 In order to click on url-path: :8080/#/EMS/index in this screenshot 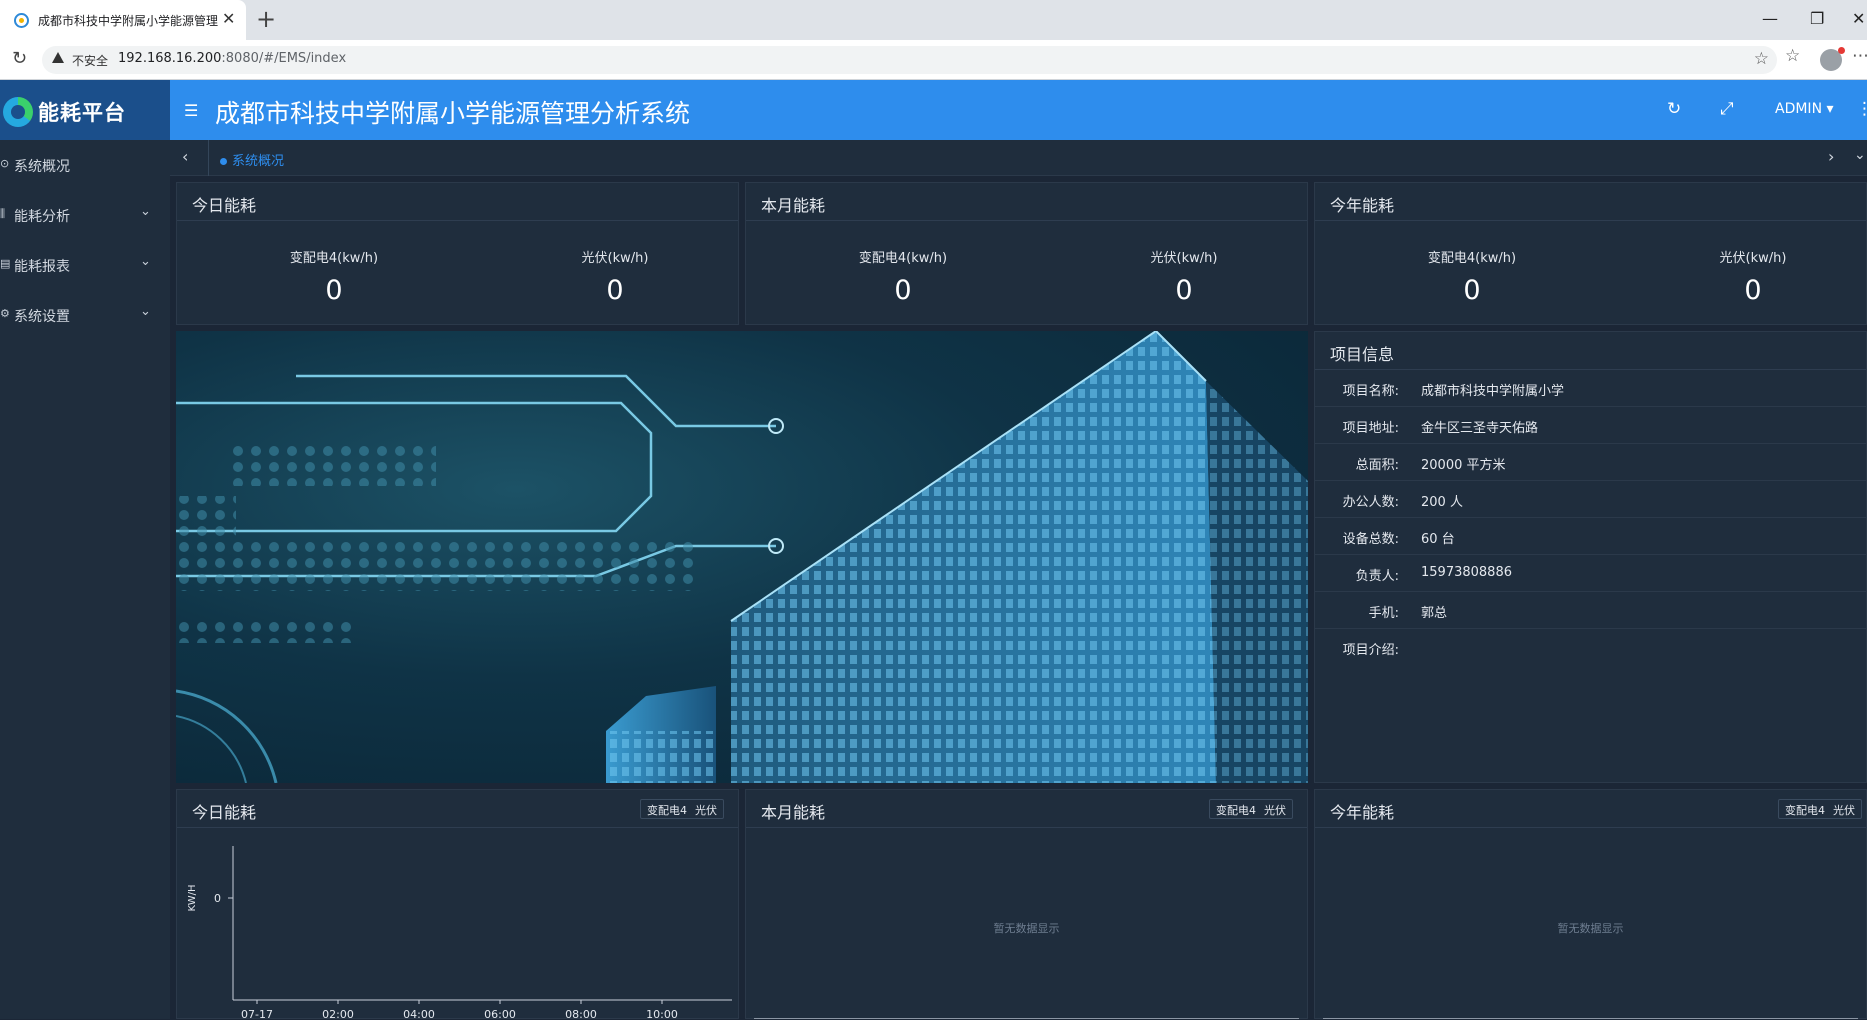, I will do `click(284, 58)`.